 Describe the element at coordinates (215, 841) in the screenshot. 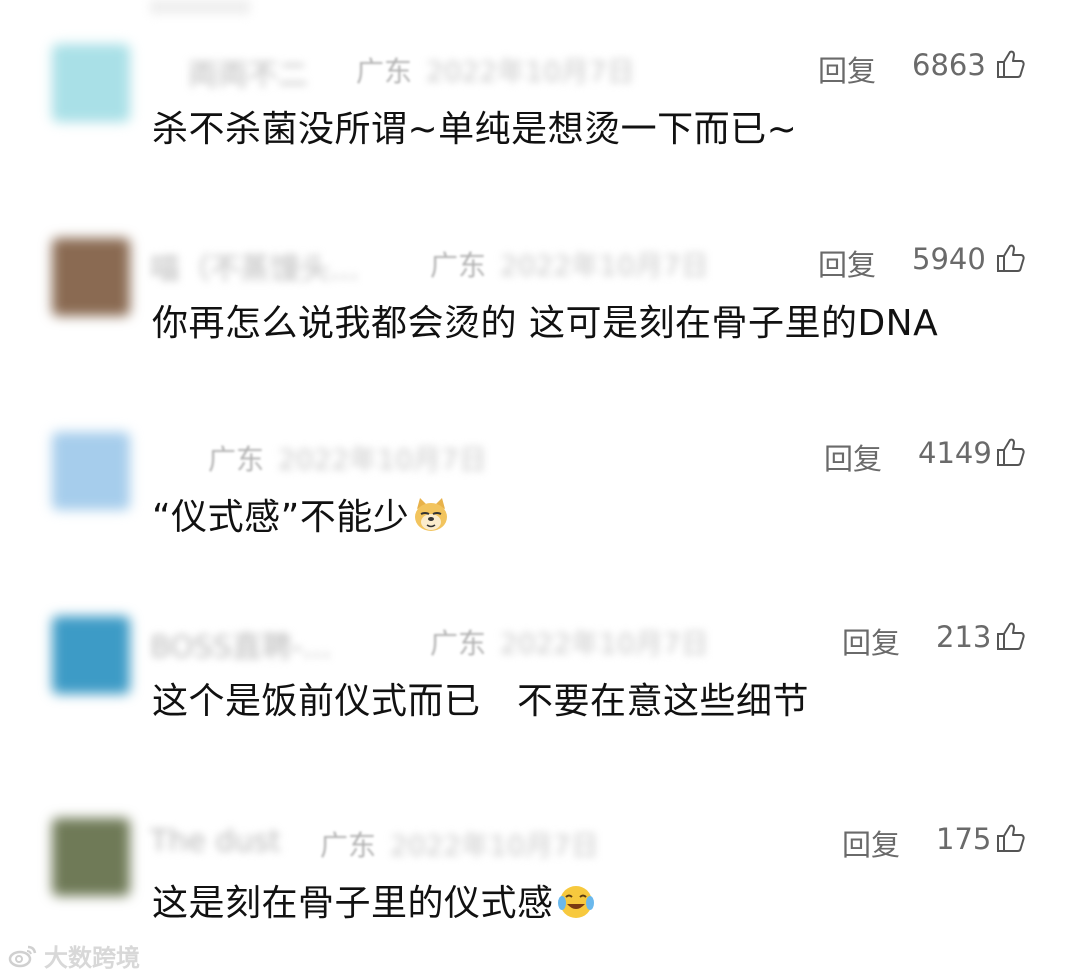

I see `commenter-name: The dust` at that location.